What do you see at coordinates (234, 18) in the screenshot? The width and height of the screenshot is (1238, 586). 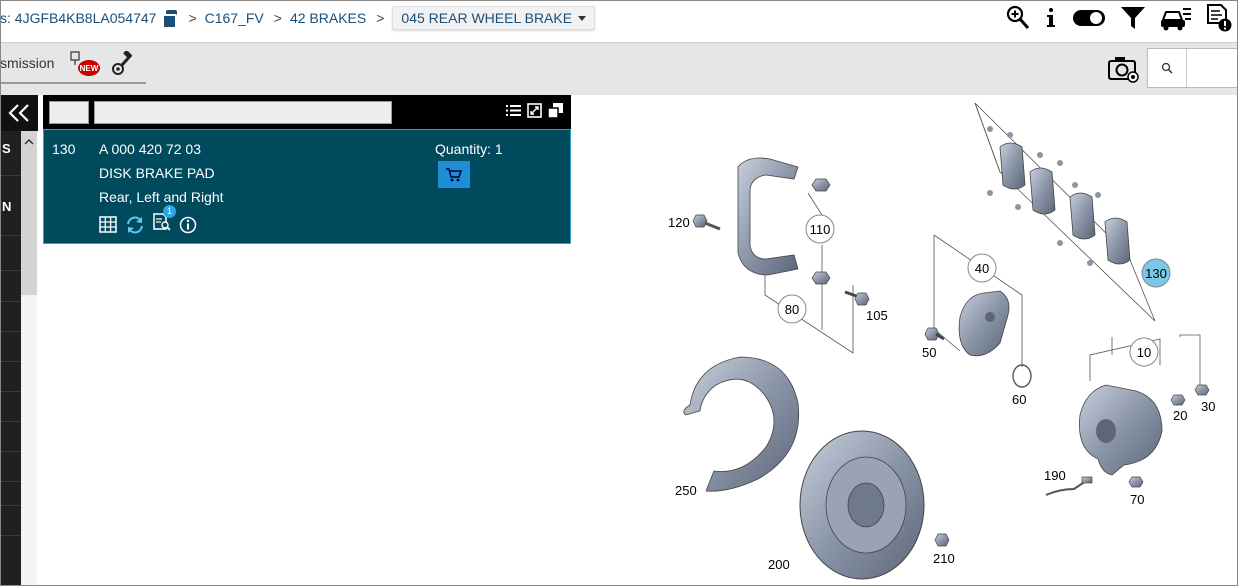 I see `breadcrumb-model: C167_FV` at bounding box center [234, 18].